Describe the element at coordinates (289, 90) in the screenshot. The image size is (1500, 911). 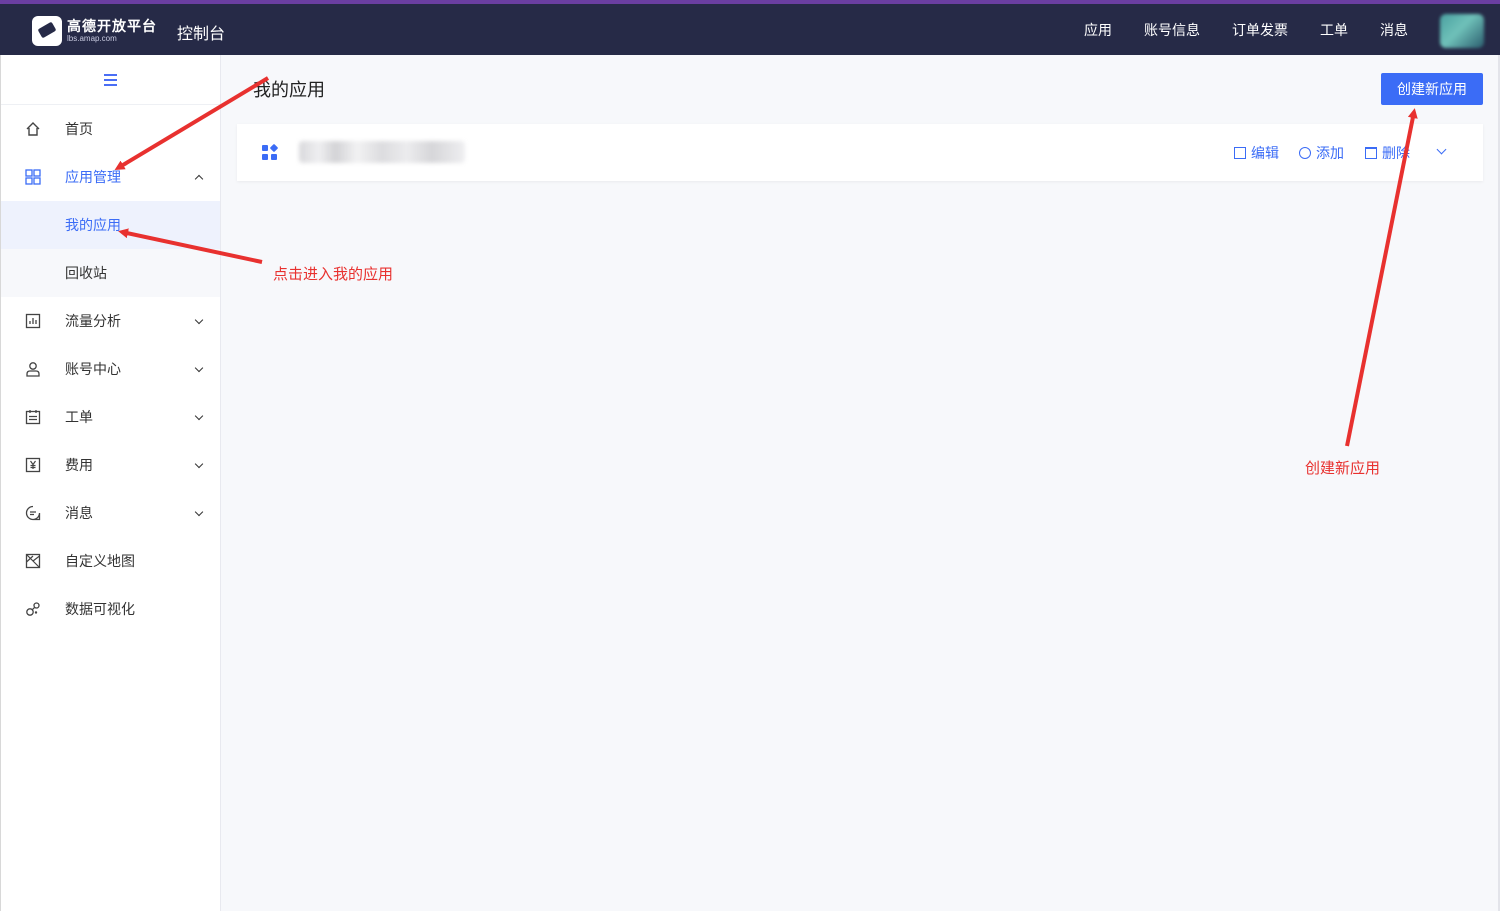
I see `page-title: 我的应用` at that location.